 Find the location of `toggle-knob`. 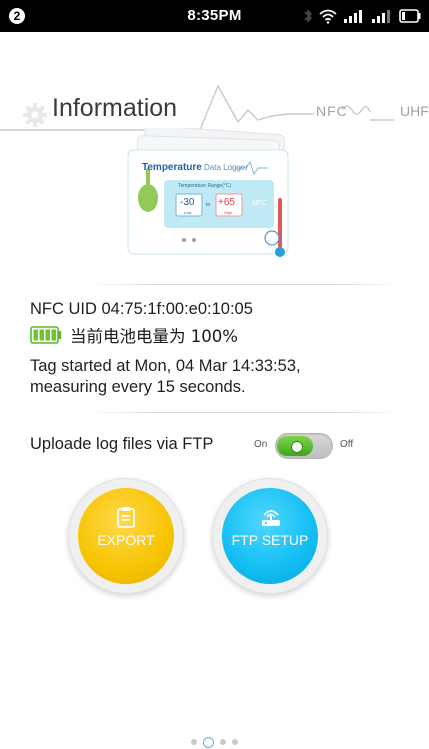

toggle-knob is located at coordinates (297, 447).